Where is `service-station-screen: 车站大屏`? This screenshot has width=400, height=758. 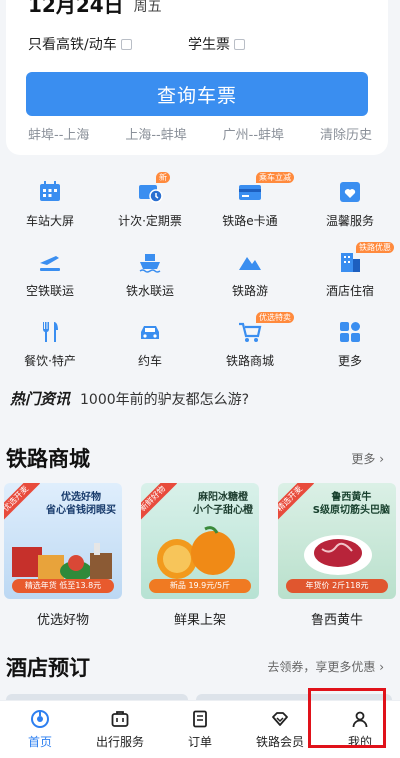
service-station-screen: 车站大屏 is located at coordinates (50, 203).